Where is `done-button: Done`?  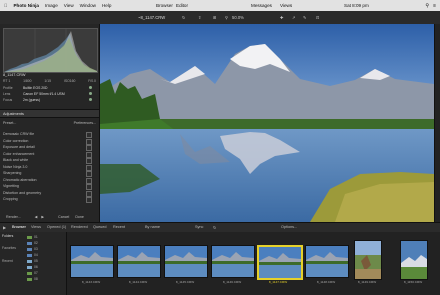
done-button: Done is located at coordinates (79, 217).